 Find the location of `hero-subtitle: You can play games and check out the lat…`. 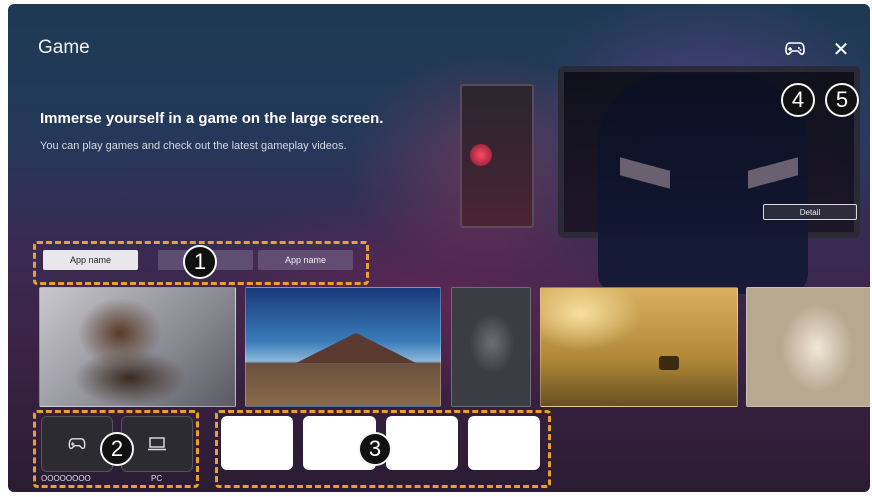

hero-subtitle: You can play games and check out the lat… is located at coordinates (193, 146).